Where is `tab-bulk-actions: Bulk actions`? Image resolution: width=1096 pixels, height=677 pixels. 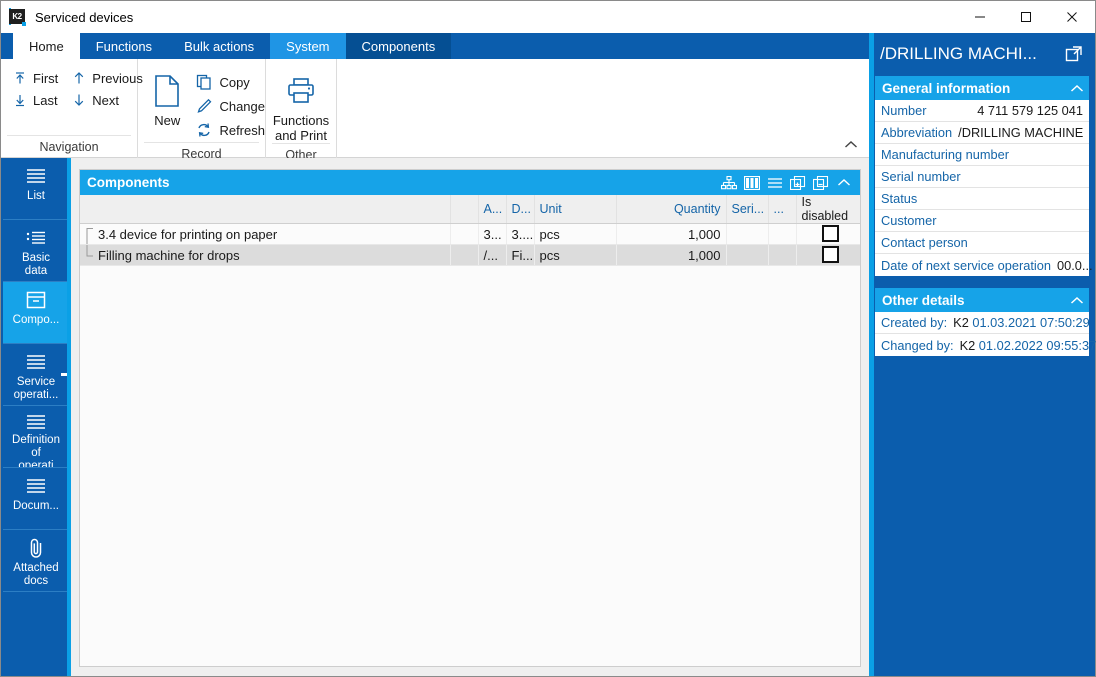 tab-bulk-actions: Bulk actions is located at coordinates (219, 46).